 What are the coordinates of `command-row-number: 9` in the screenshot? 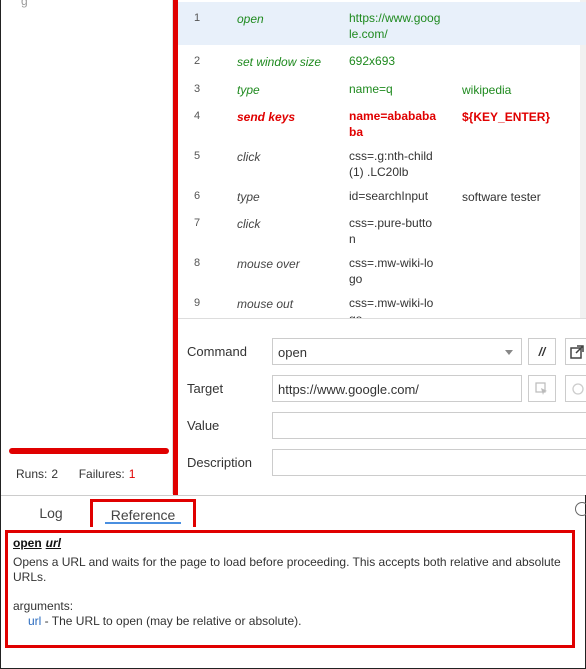 It's located at (197, 303).